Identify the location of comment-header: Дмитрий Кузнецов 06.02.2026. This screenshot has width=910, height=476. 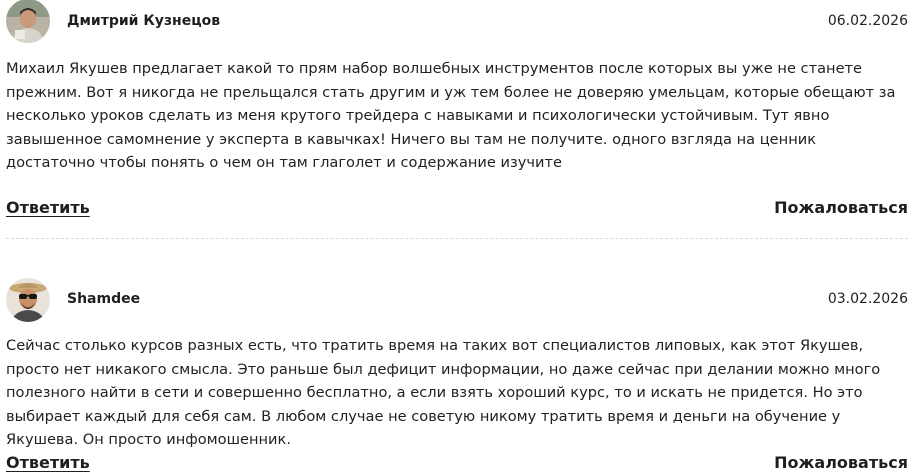
(455, 22).